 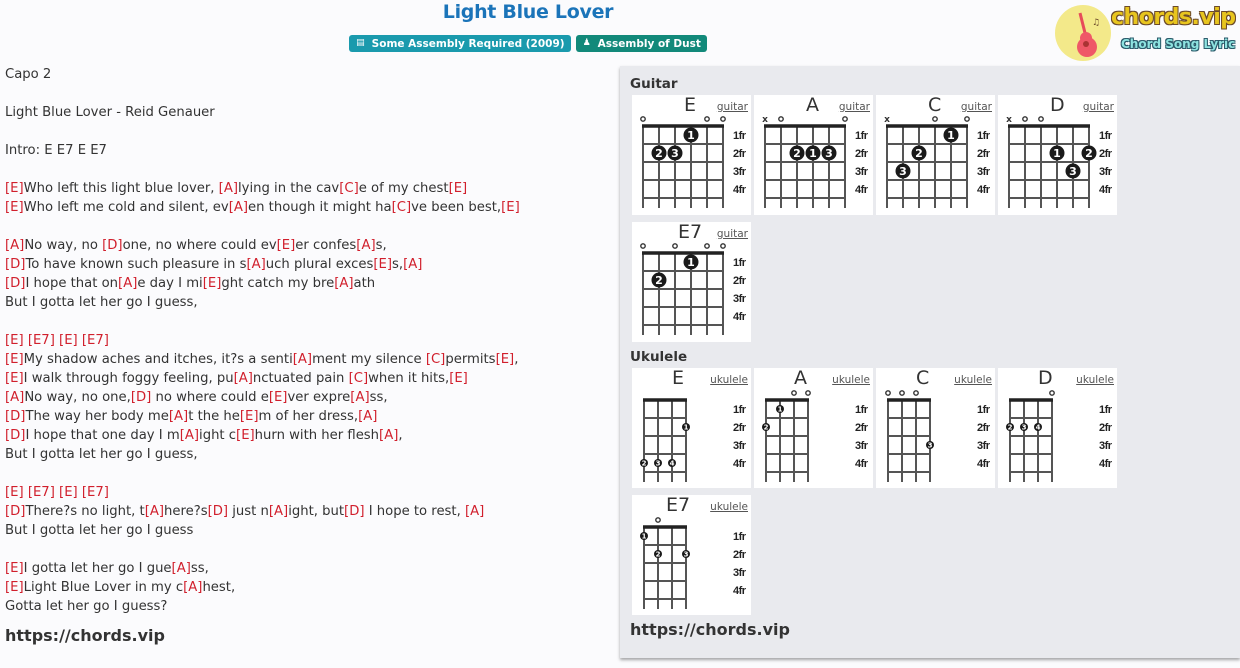 What do you see at coordinates (305, 131) in the screenshot?
I see `lyric-blank-line` at bounding box center [305, 131].